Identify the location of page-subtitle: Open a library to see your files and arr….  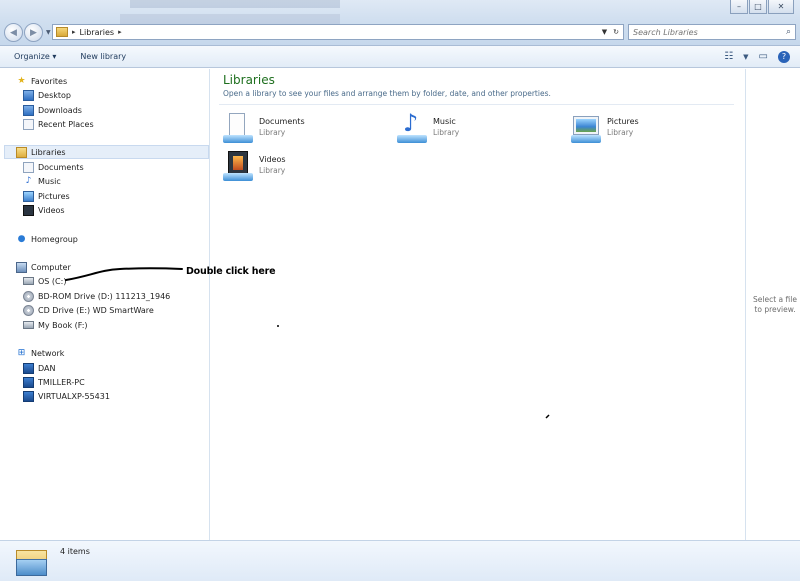
(387, 93).